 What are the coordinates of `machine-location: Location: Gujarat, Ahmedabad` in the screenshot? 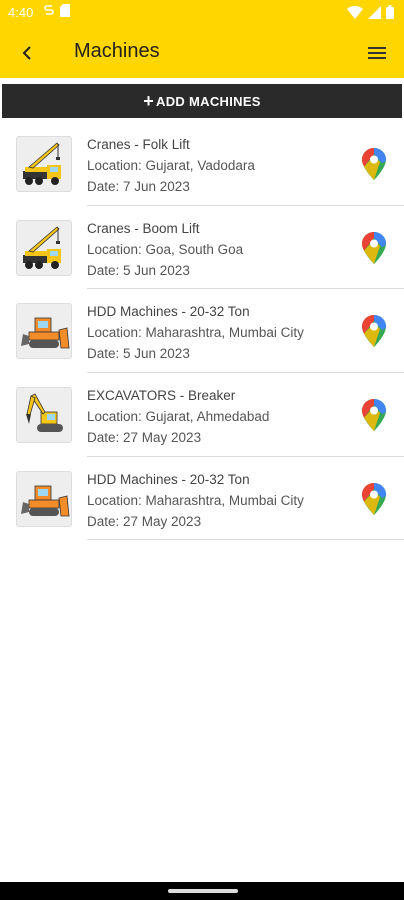 It's located at (178, 417).